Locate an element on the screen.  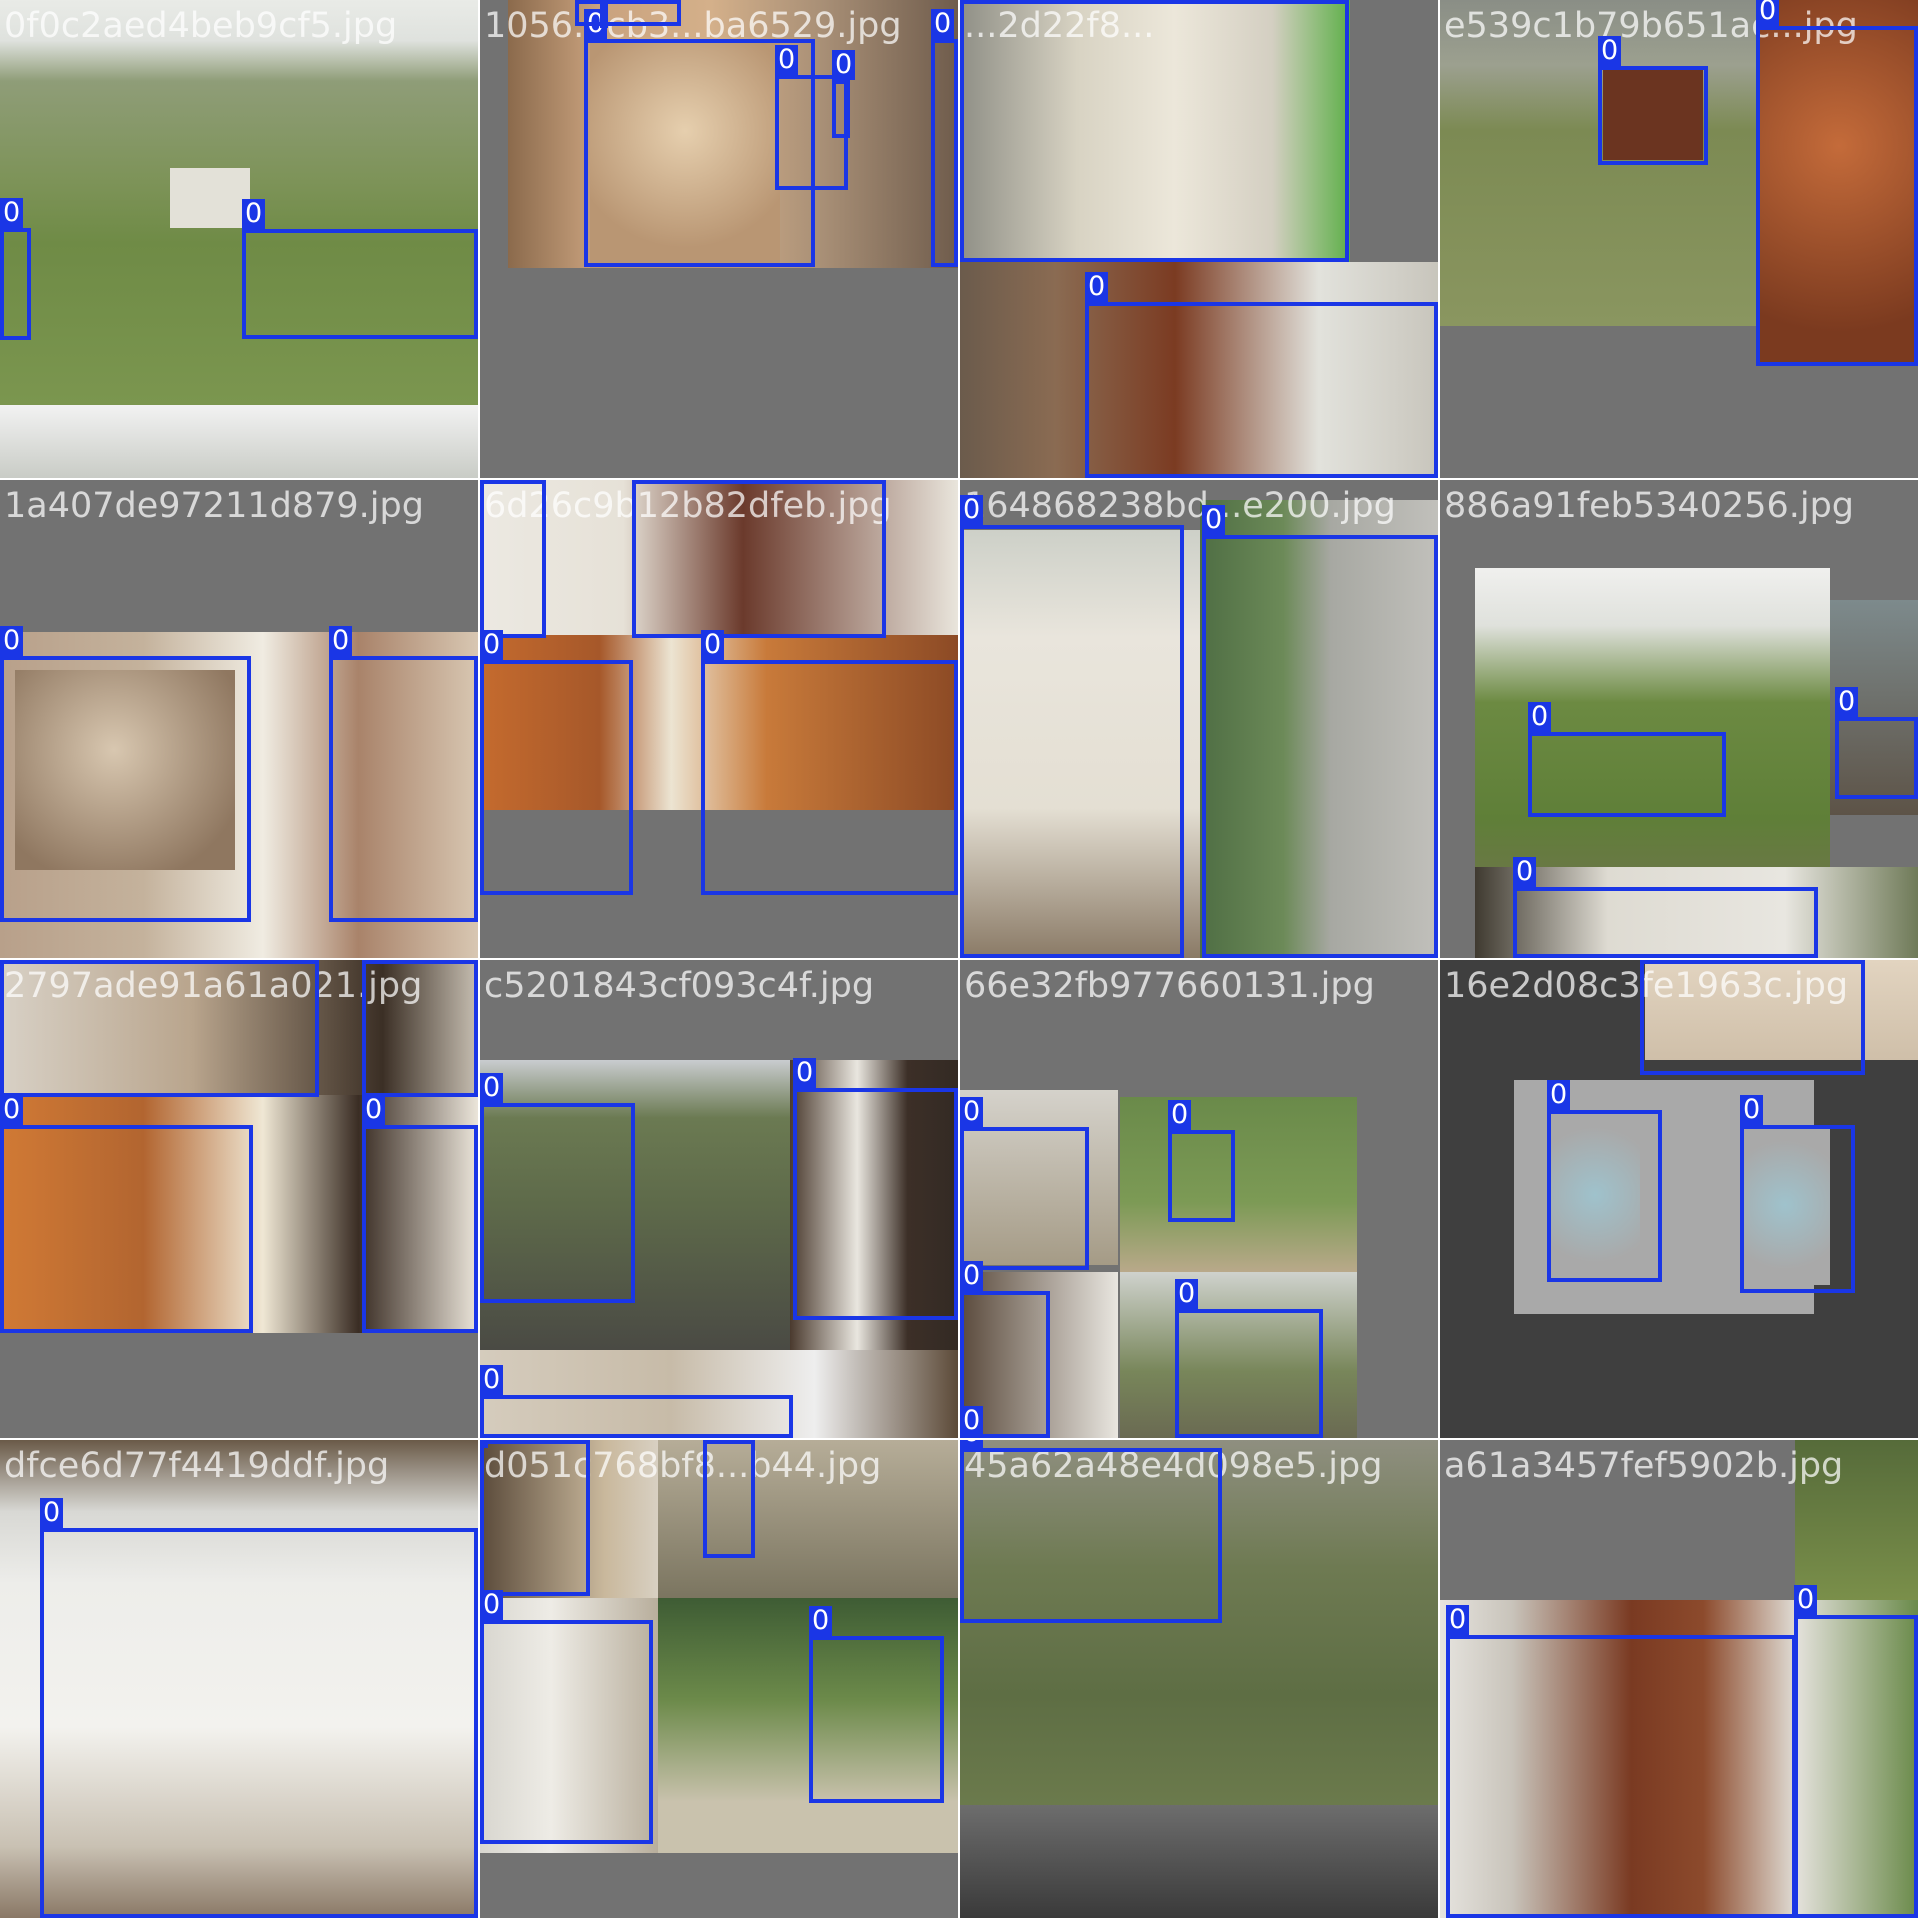
mosaic-tile: 66e32fb977660131.jpg 0 0 0 0 0 is located at coordinates (1199, 1199).